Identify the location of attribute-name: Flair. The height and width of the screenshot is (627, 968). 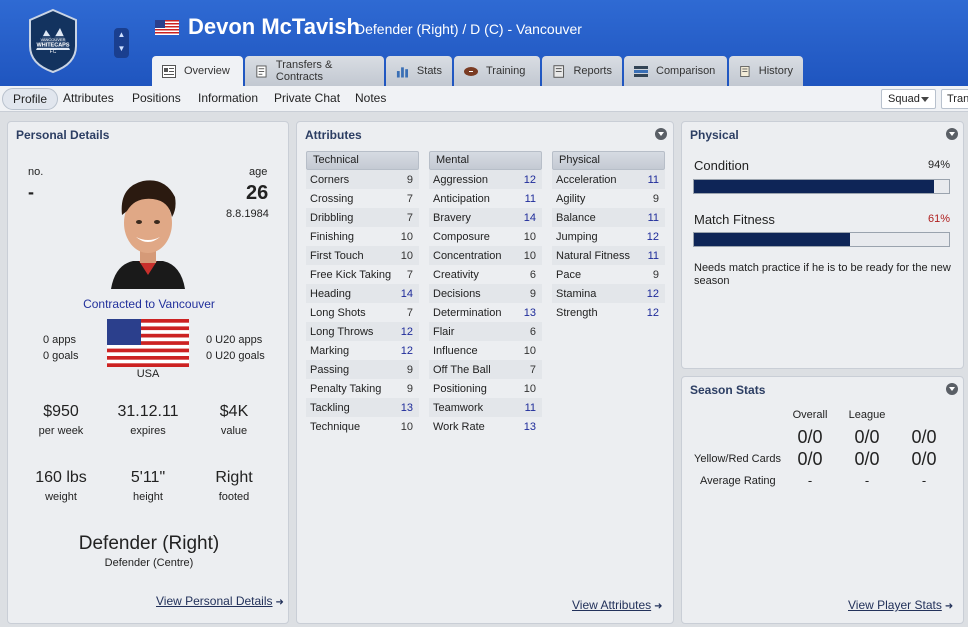
(444, 331).